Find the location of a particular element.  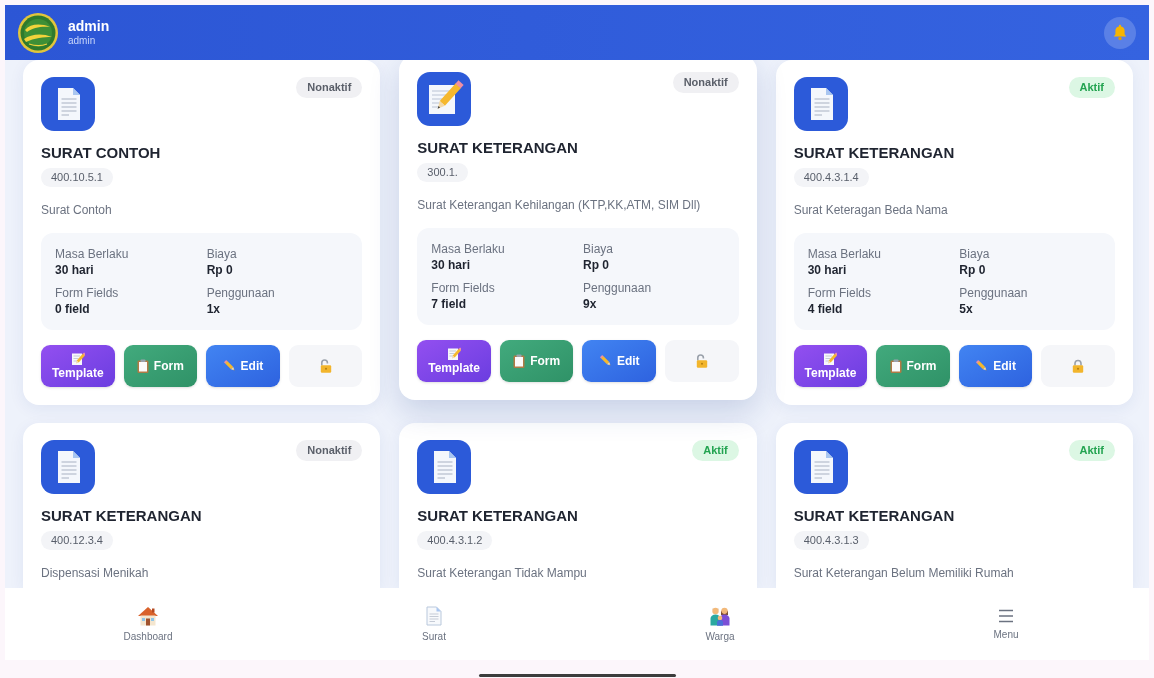

nav-item: Dashboard is located at coordinates (148, 624).